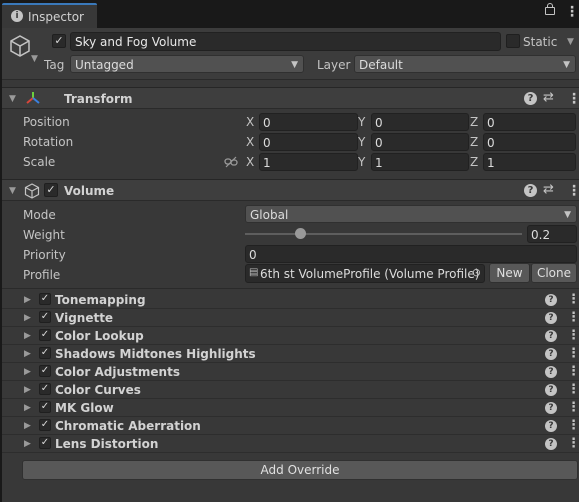 This screenshot has width=579, height=502. What do you see at coordinates (476, 272) in the screenshot?
I see `object-picker-icon: ⊙` at bounding box center [476, 272].